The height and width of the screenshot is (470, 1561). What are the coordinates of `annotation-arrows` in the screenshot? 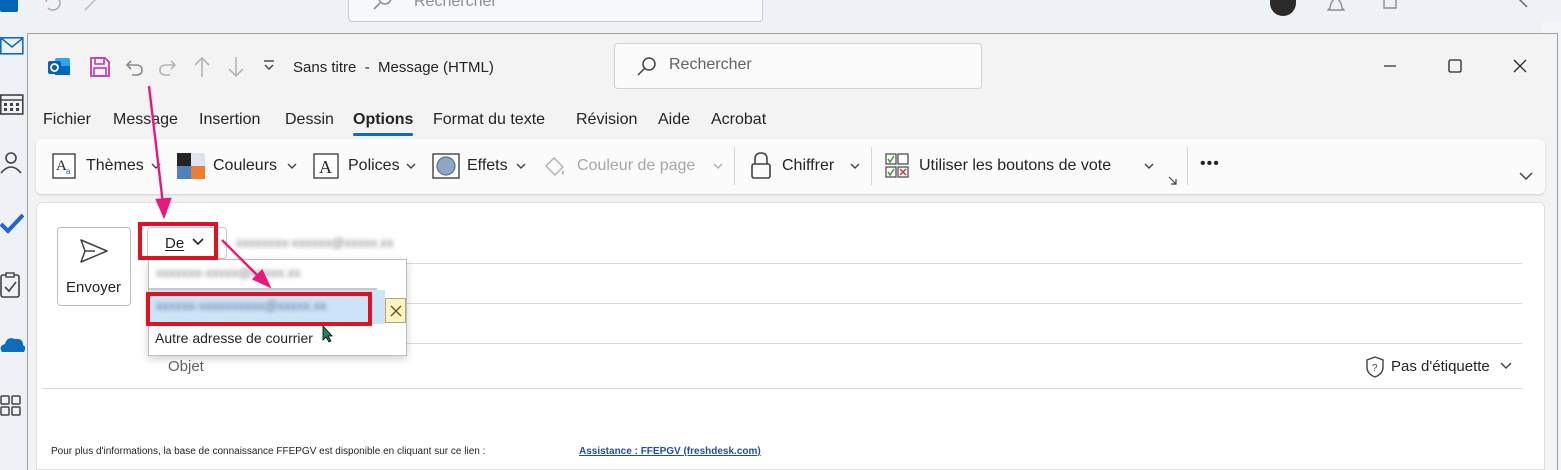 It's located at (209, 187).